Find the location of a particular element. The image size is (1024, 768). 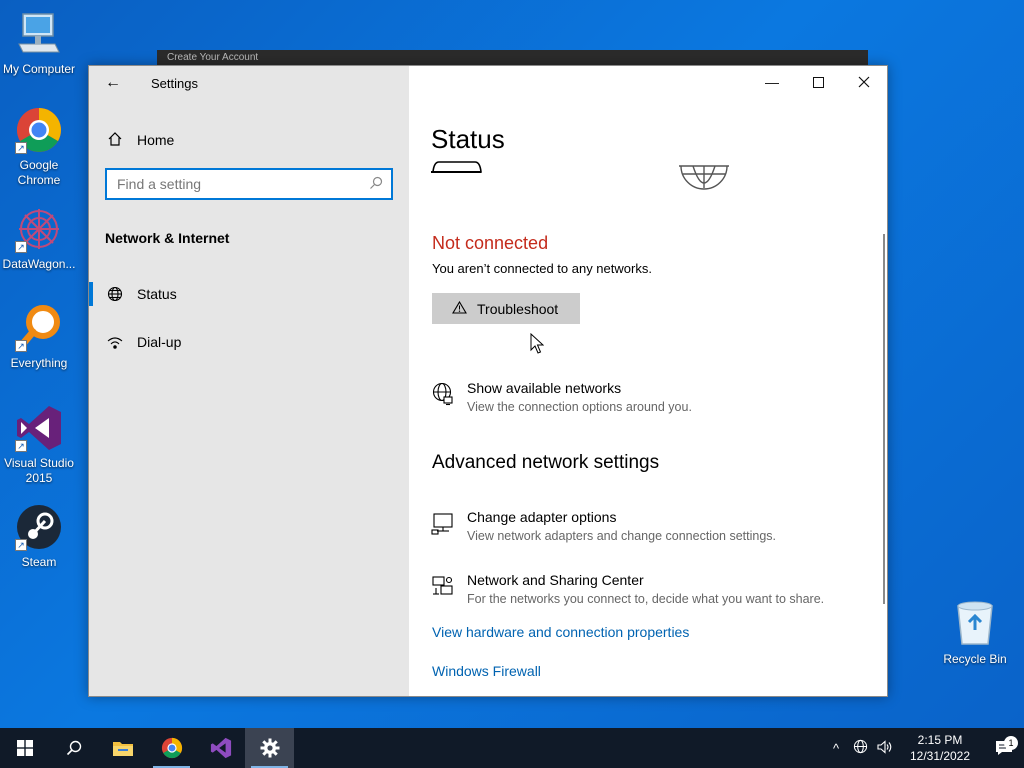

background-window-title: Create Your Account is located at coordinates (213, 57).